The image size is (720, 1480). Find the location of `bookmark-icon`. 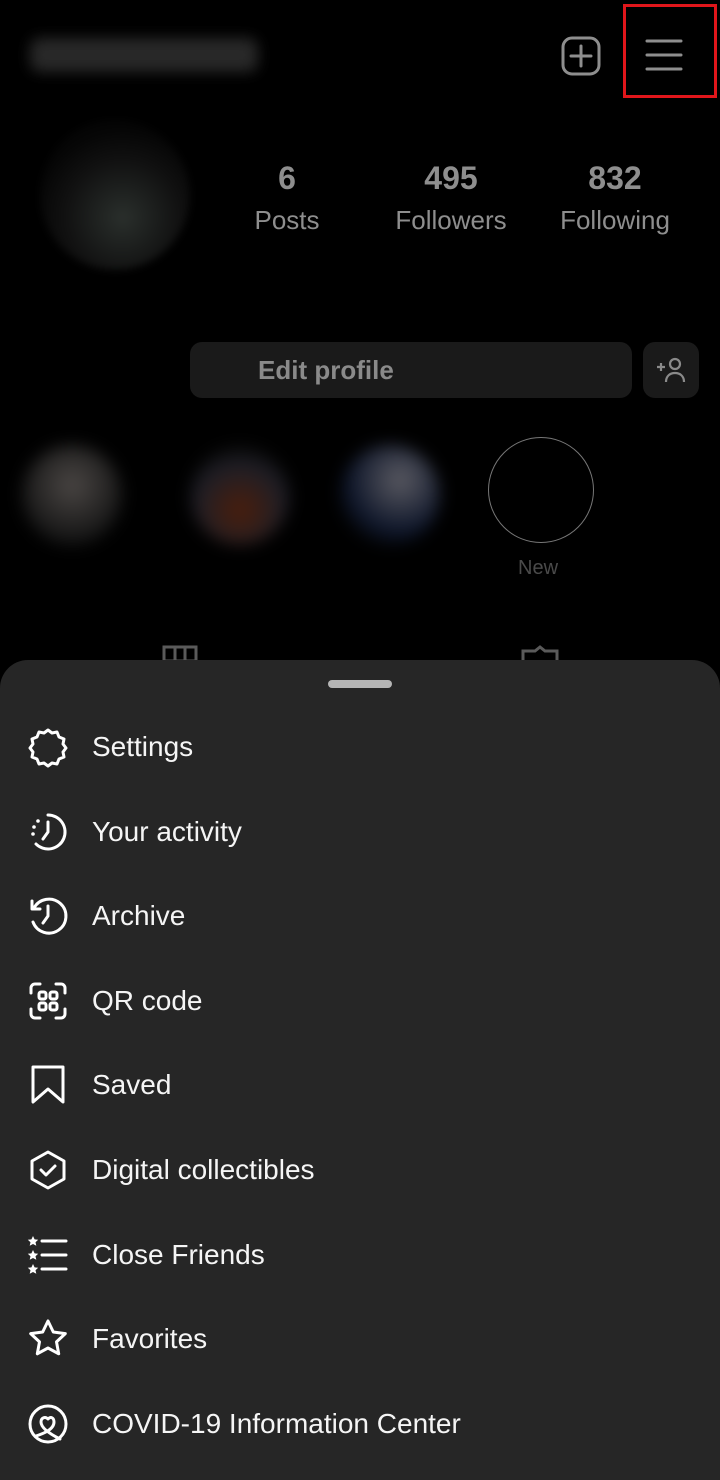

bookmark-icon is located at coordinates (48, 1085).